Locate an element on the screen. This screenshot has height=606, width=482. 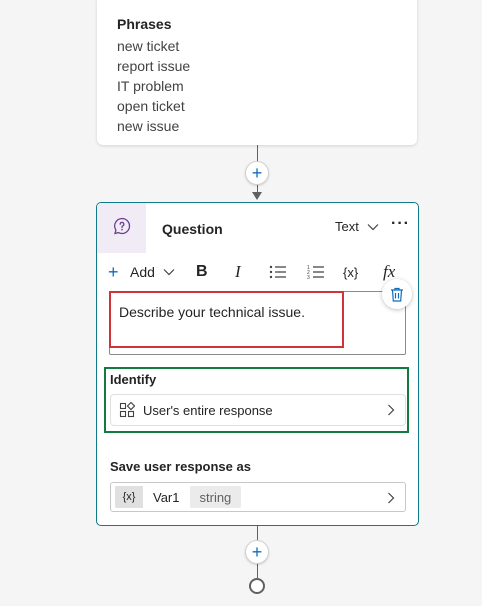
save-response-label: Save user response as is located at coordinates (180, 466).